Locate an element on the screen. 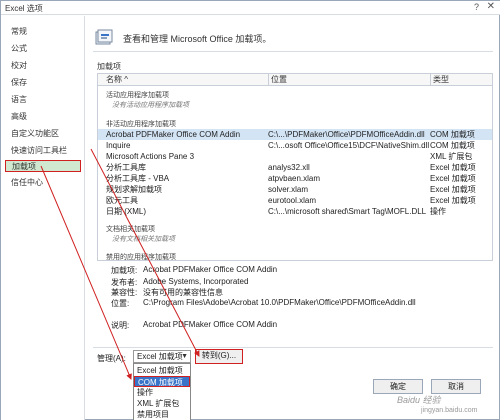  column-header-type: 类型 is located at coordinates (461, 80).